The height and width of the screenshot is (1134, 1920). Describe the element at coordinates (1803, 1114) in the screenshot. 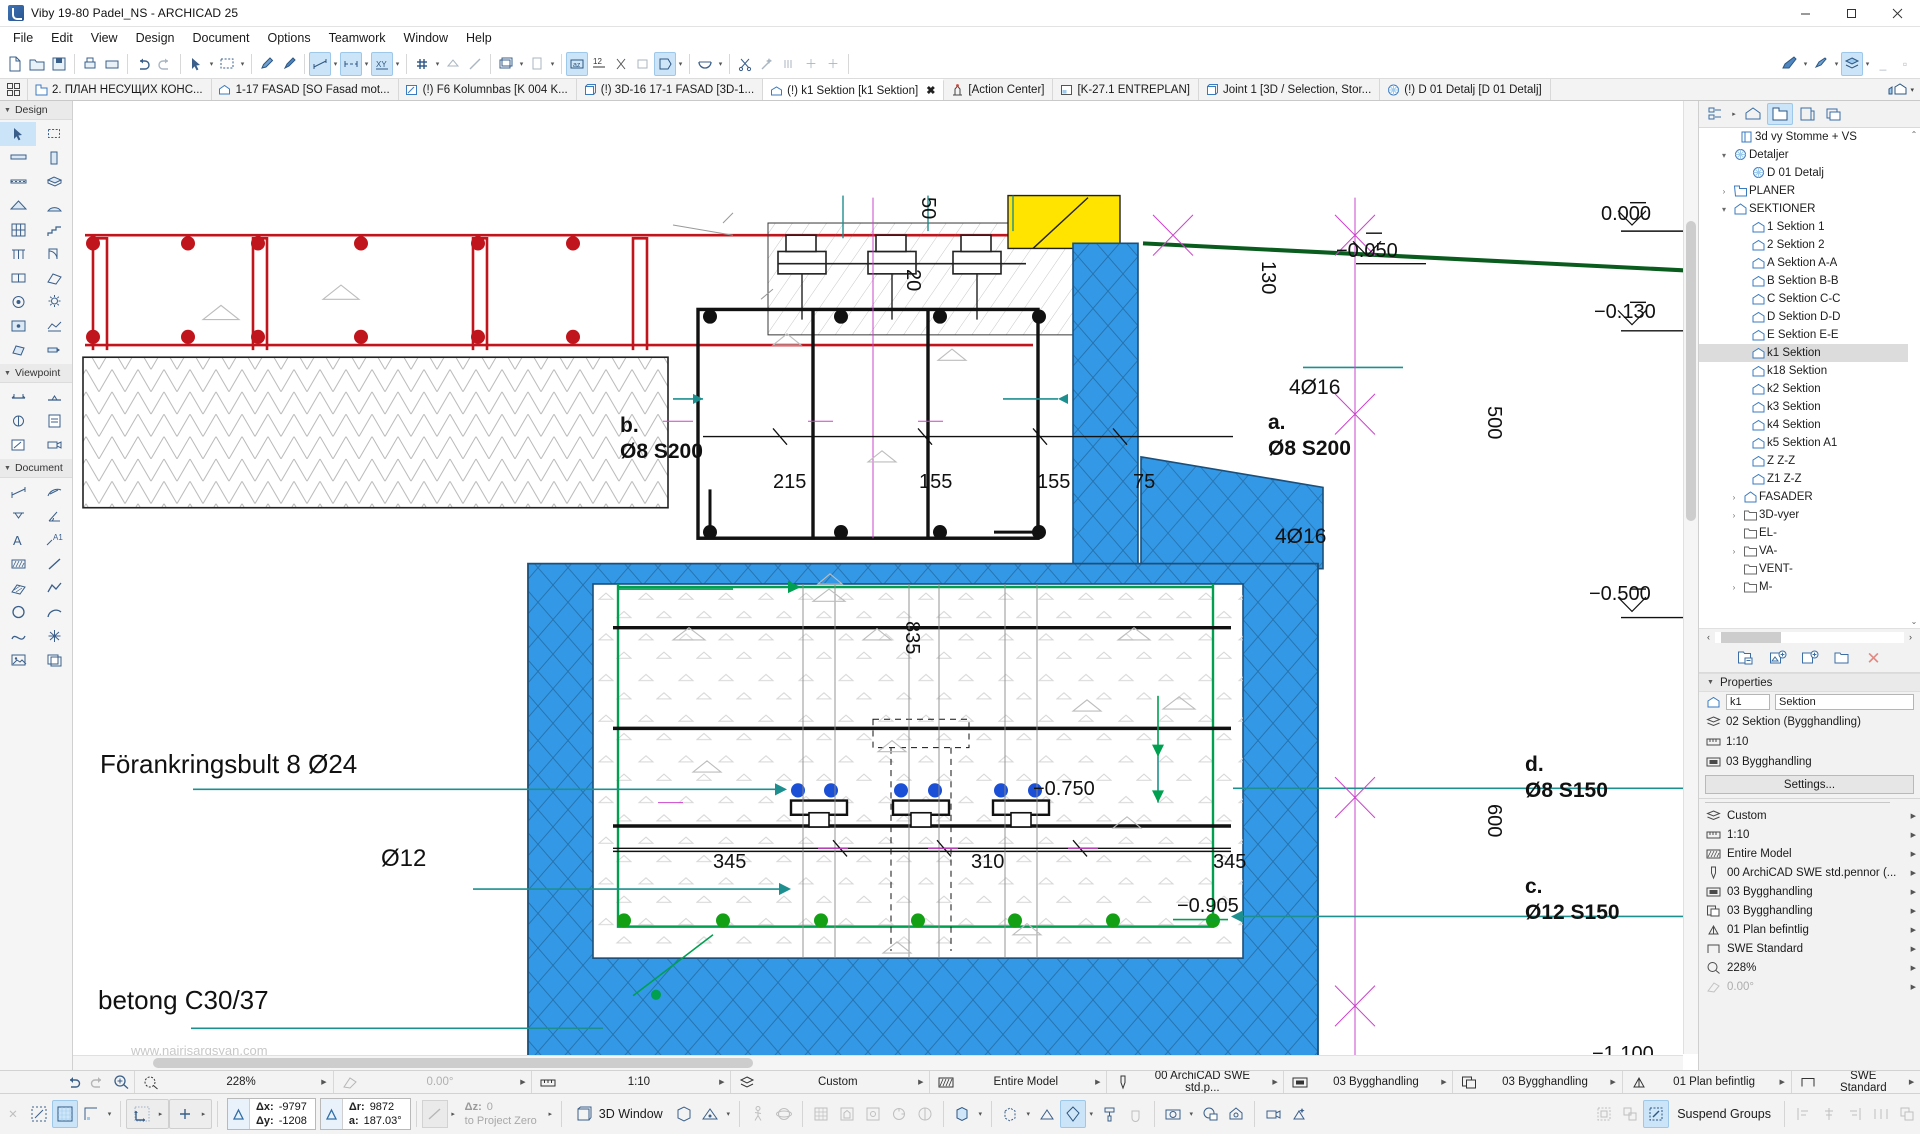

I see `align-left-icon` at that location.